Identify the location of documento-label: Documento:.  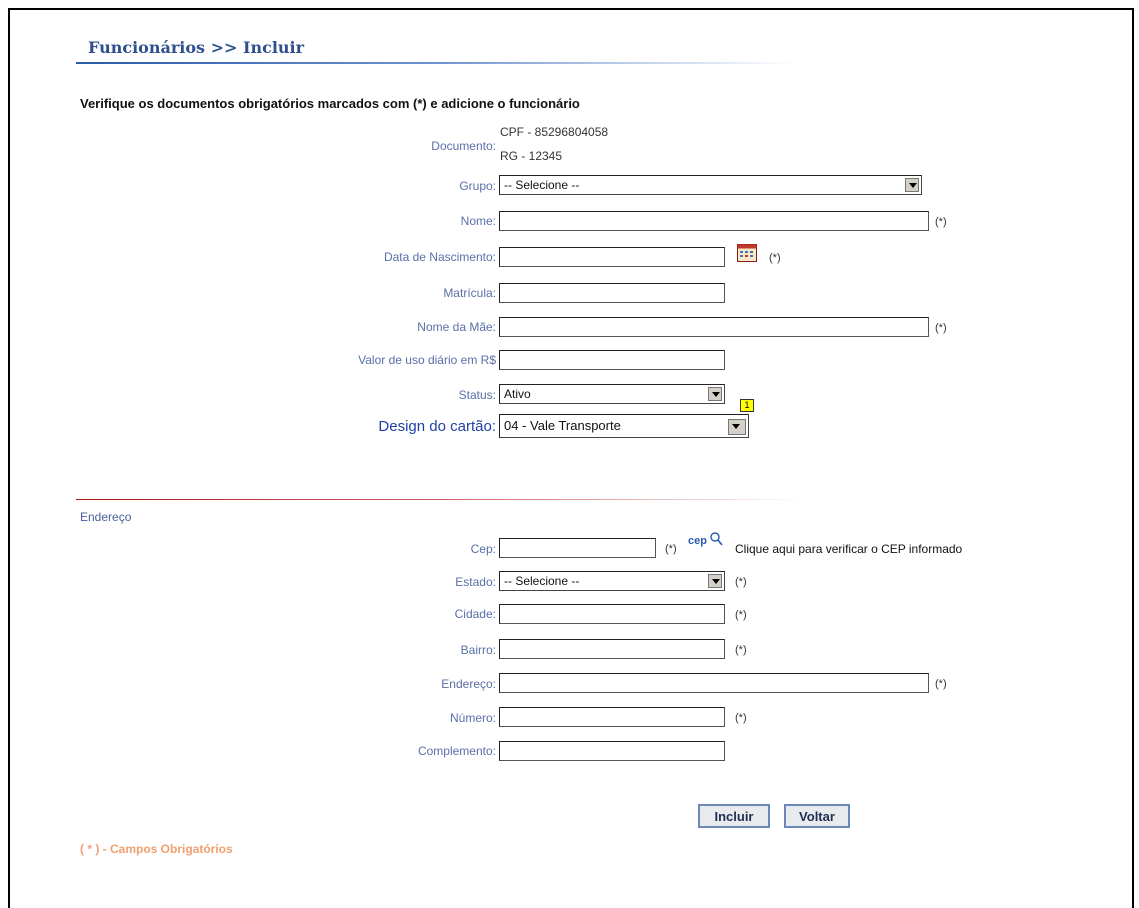
(463, 146).